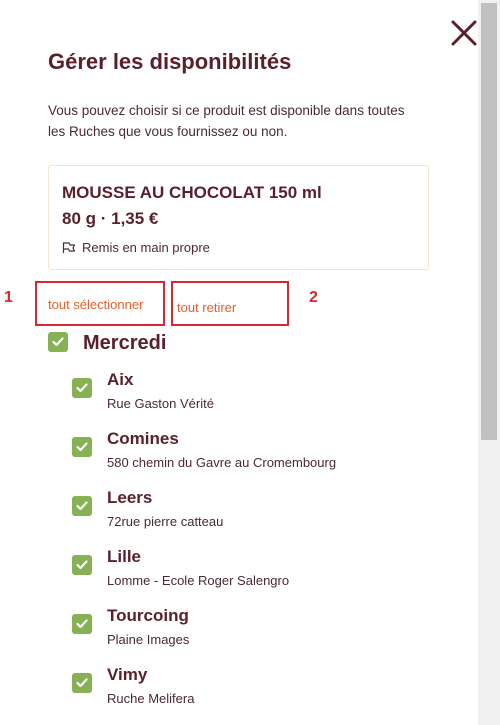  Describe the element at coordinates (120, 379) in the screenshot. I see `hive-name: Aix` at that location.